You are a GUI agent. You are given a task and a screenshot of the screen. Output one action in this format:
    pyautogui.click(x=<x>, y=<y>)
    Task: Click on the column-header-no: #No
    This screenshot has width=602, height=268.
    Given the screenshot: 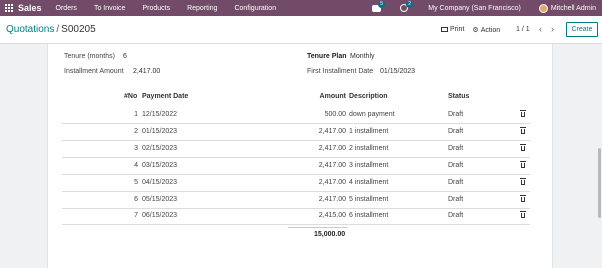 What is the action you would take?
    pyautogui.click(x=130, y=96)
    